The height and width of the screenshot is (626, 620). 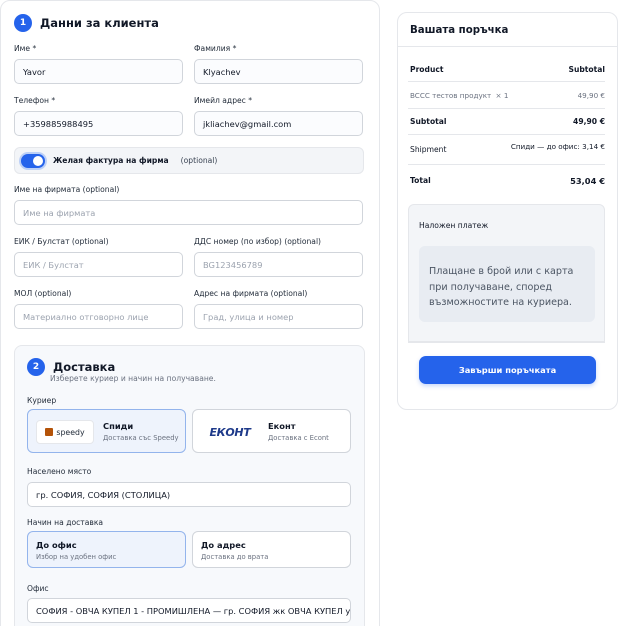 I want to click on company-name-label: Име на фирмата (optional), so click(x=67, y=189).